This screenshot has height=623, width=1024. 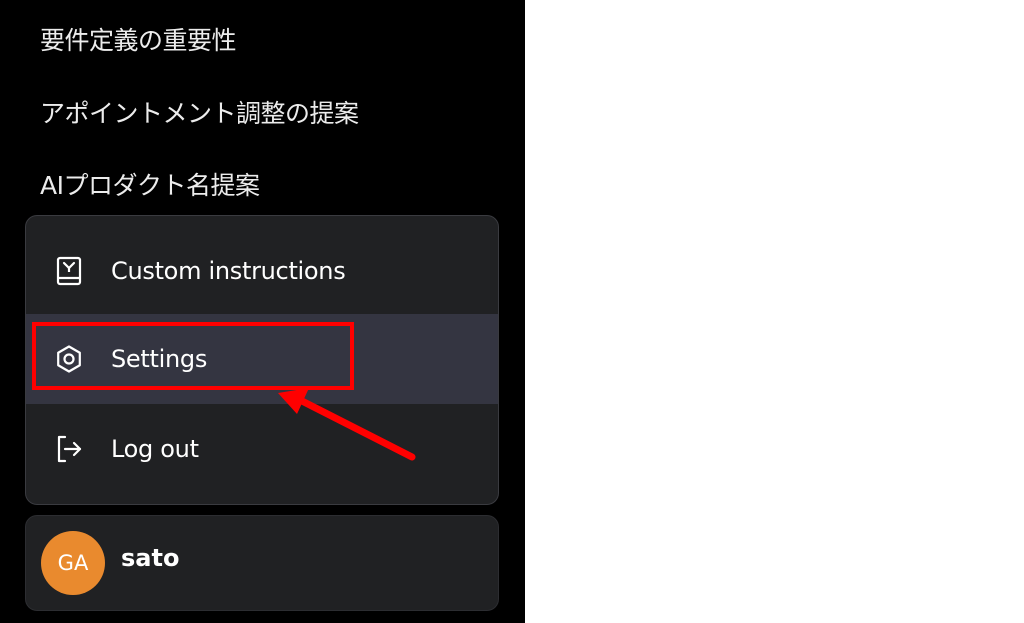 I want to click on menu-item-settings: Settings, so click(x=262, y=359).